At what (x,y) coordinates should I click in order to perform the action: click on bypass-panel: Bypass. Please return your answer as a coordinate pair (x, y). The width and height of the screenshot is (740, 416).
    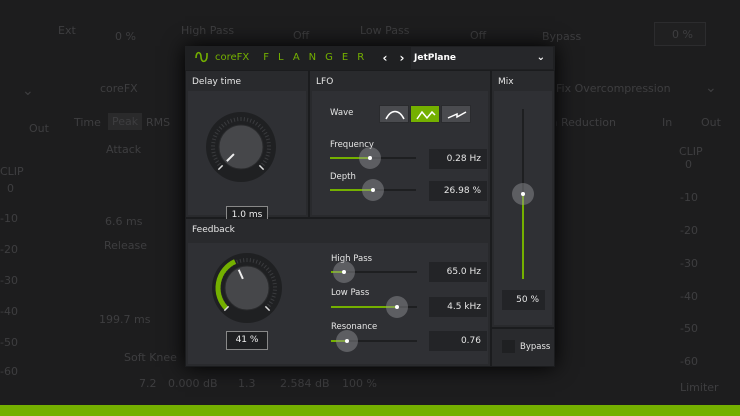
    Looking at the image, I should click on (523, 347).